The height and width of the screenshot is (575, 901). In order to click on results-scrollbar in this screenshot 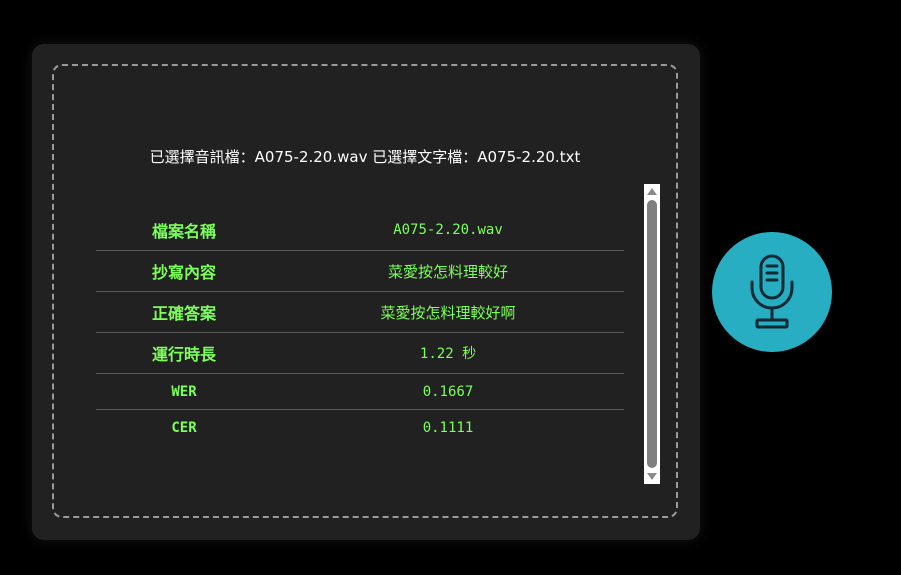, I will do `click(652, 334)`.